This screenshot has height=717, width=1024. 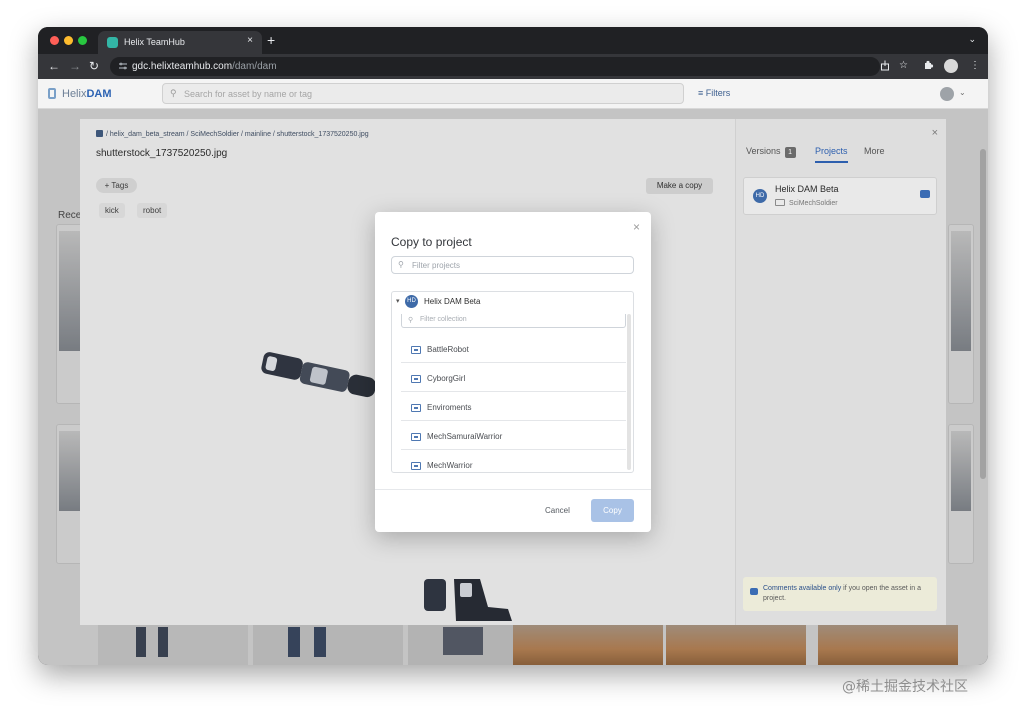 What do you see at coordinates (271, 40) in the screenshot?
I see `new-tab-button: +` at bounding box center [271, 40].